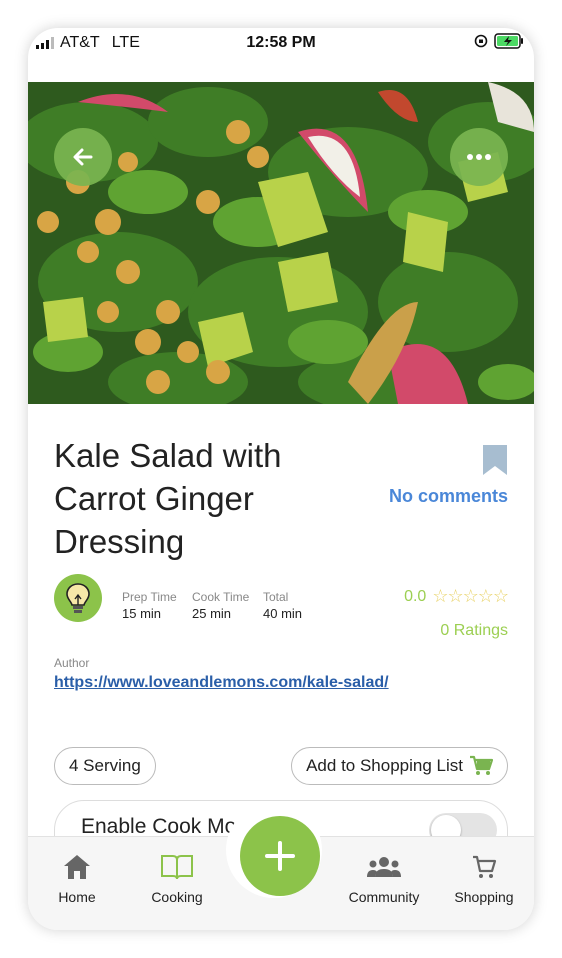 This screenshot has width=562, height=958. What do you see at coordinates (221, 597) in the screenshot?
I see `cook-time-label: Cook Time` at bounding box center [221, 597].